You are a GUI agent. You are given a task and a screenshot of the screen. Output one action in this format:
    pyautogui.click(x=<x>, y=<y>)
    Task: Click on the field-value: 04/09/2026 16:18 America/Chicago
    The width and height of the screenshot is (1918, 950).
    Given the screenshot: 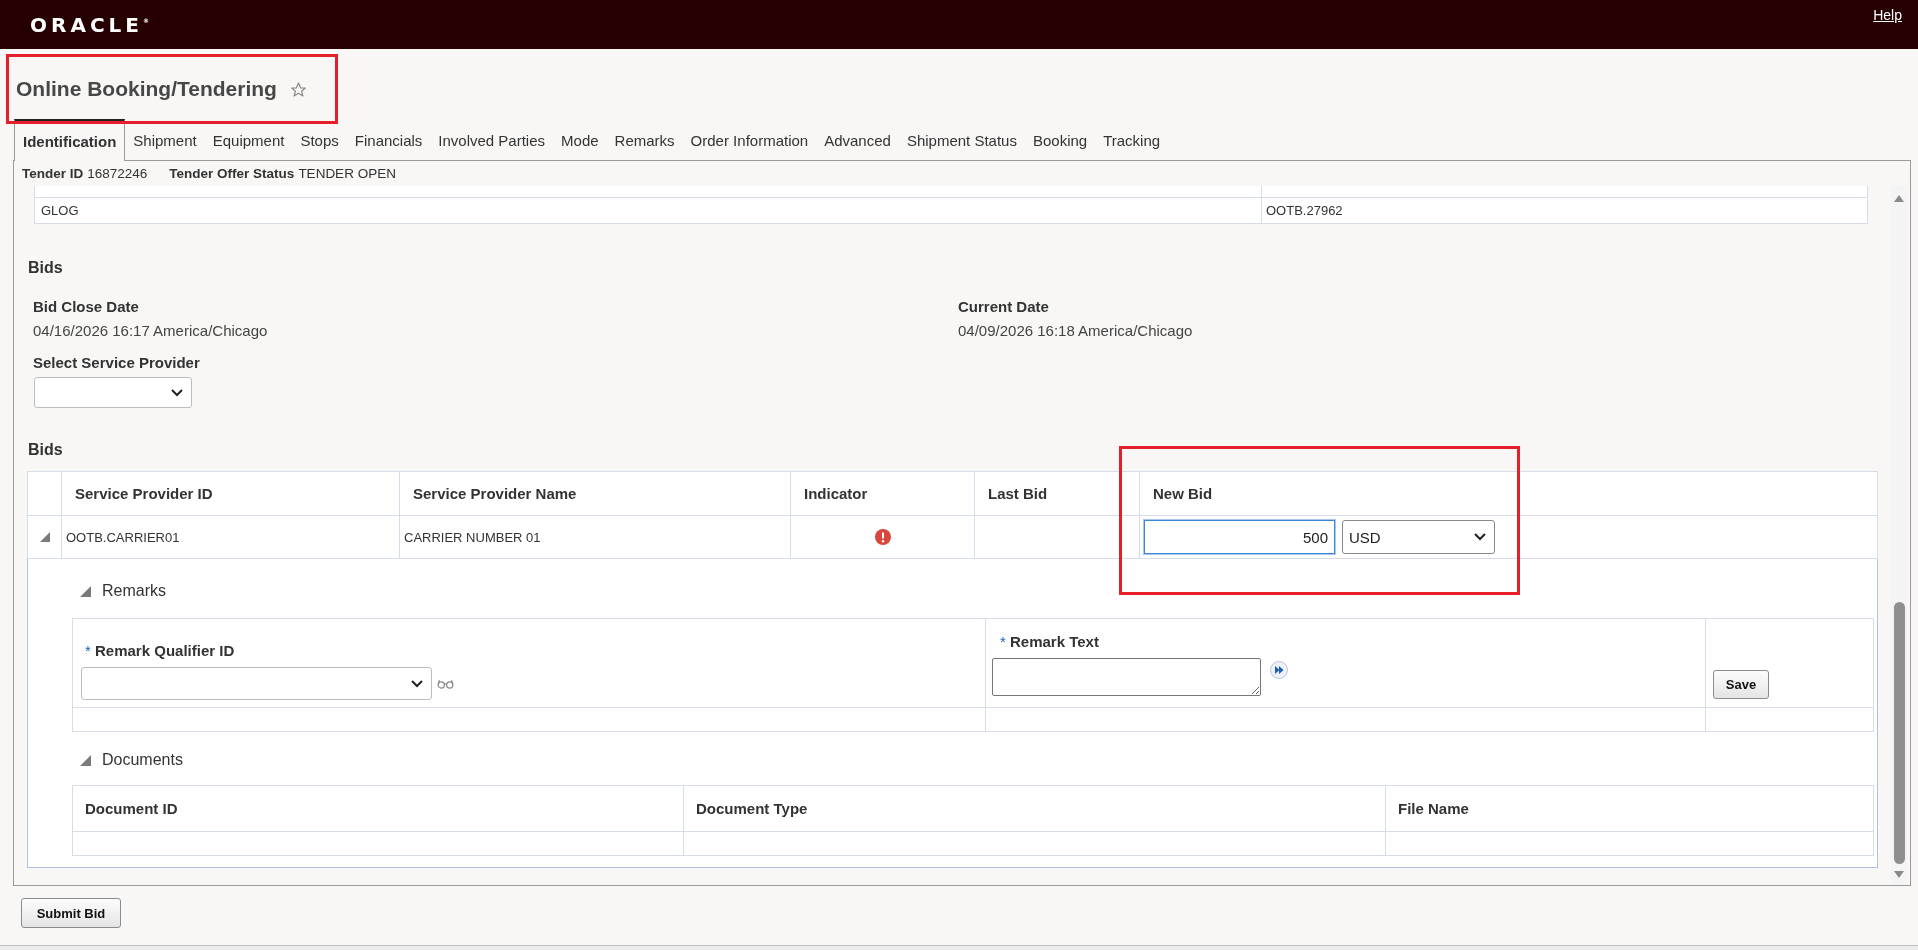 What is the action you would take?
    pyautogui.click(x=1075, y=331)
    